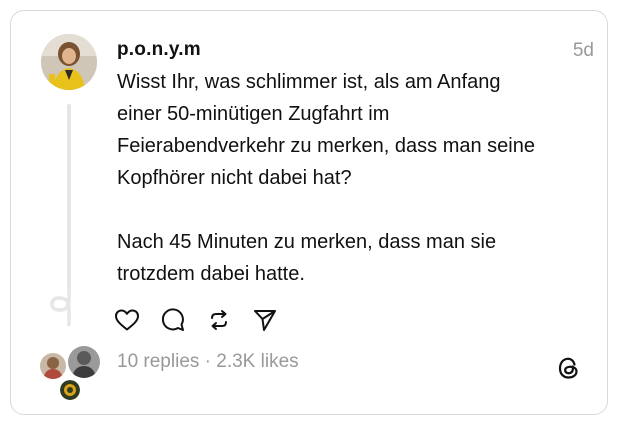 The width and height of the screenshot is (620, 427). What do you see at coordinates (159, 50) in the screenshot?
I see `author-username: p.o.n.y.m` at bounding box center [159, 50].